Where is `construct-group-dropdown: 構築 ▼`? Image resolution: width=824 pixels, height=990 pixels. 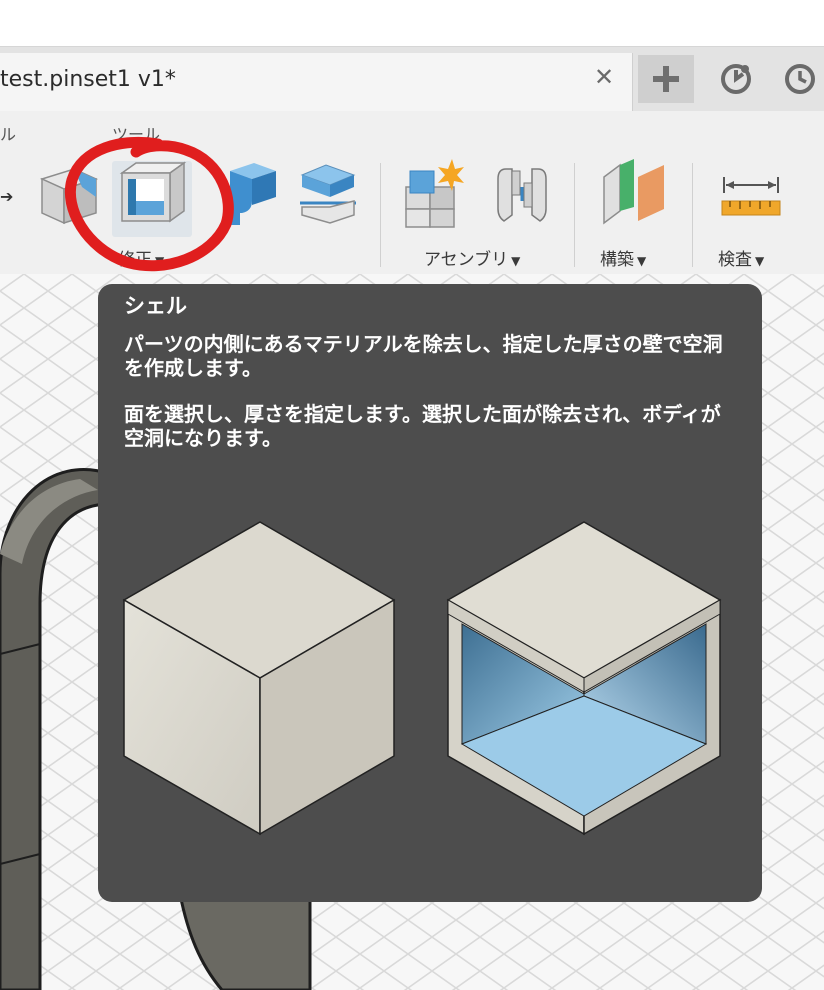
construct-group-dropdown: 構築 ▼ is located at coordinates (623, 257).